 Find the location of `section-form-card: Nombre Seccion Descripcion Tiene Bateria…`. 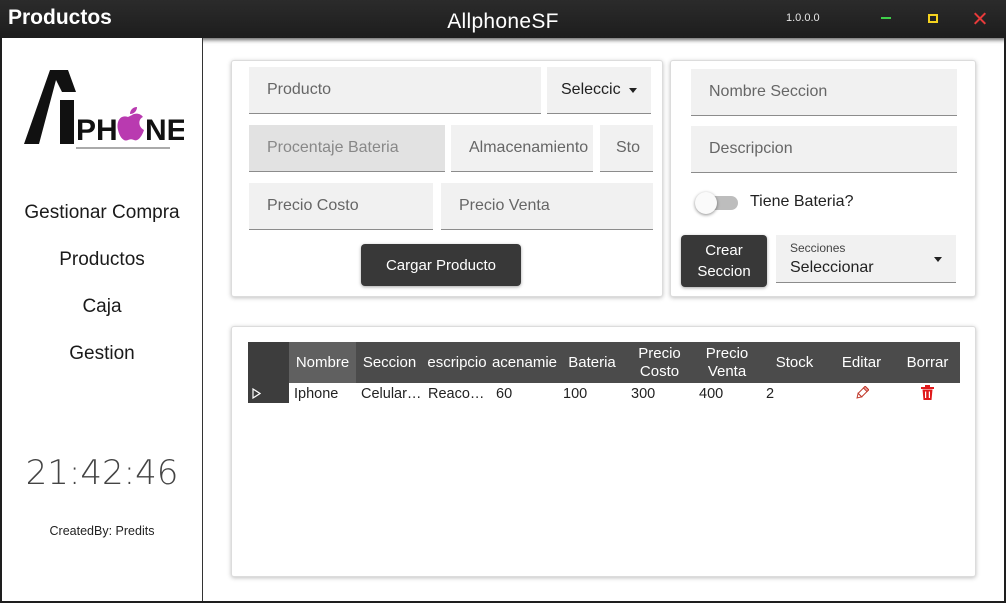

section-form-card: Nombre Seccion Descripcion Tiene Bateria… is located at coordinates (823, 178).